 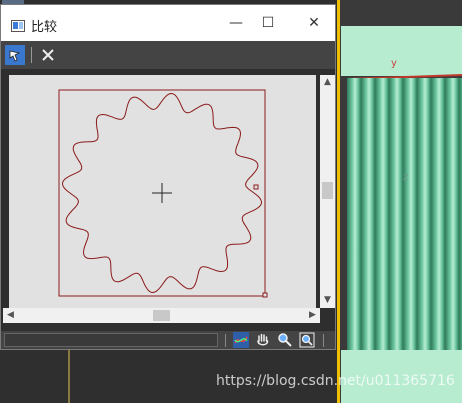 What do you see at coordinates (327, 82) in the screenshot?
I see `scroll-up-icon: ▲` at bounding box center [327, 82].